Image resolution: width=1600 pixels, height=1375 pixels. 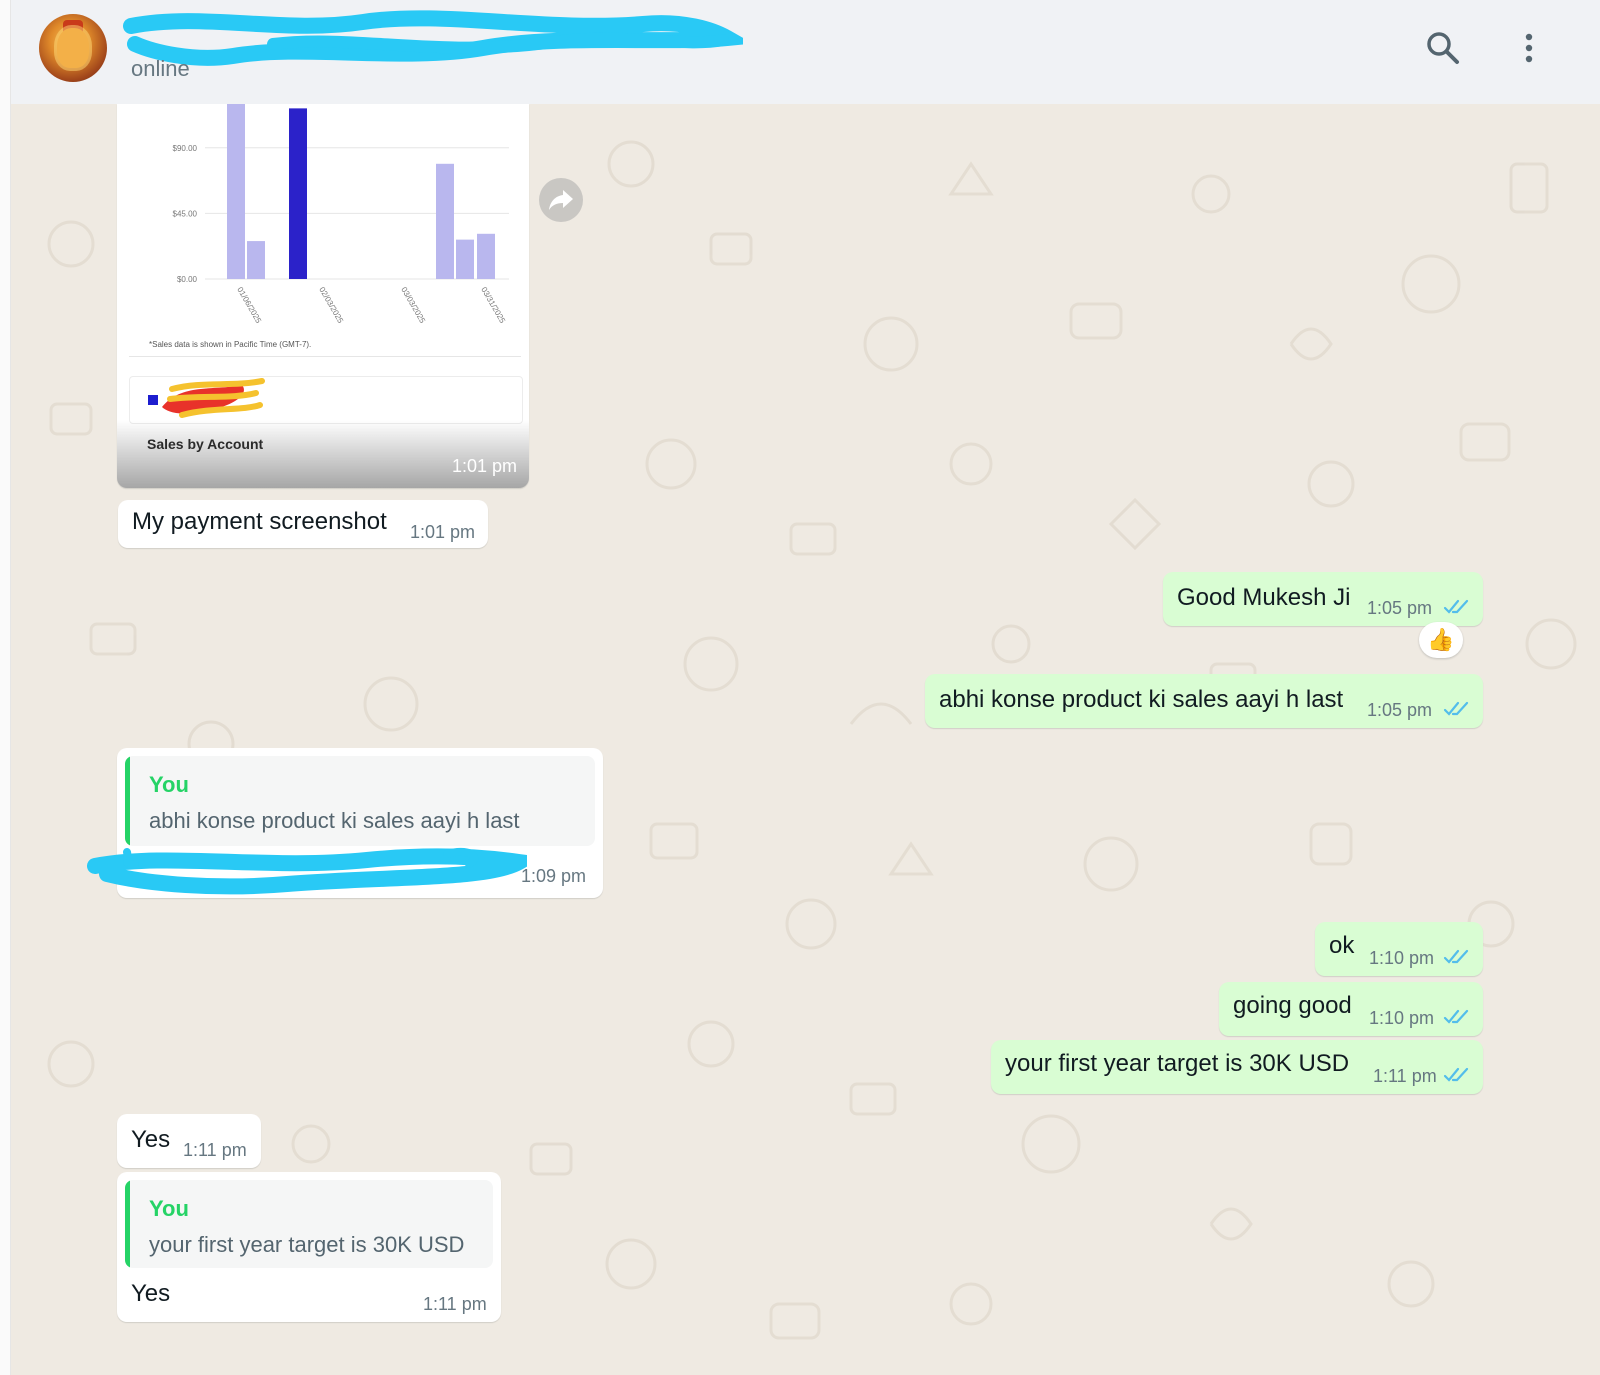 What do you see at coordinates (205, 444) in the screenshot?
I see `image-caption: Sales by Account` at bounding box center [205, 444].